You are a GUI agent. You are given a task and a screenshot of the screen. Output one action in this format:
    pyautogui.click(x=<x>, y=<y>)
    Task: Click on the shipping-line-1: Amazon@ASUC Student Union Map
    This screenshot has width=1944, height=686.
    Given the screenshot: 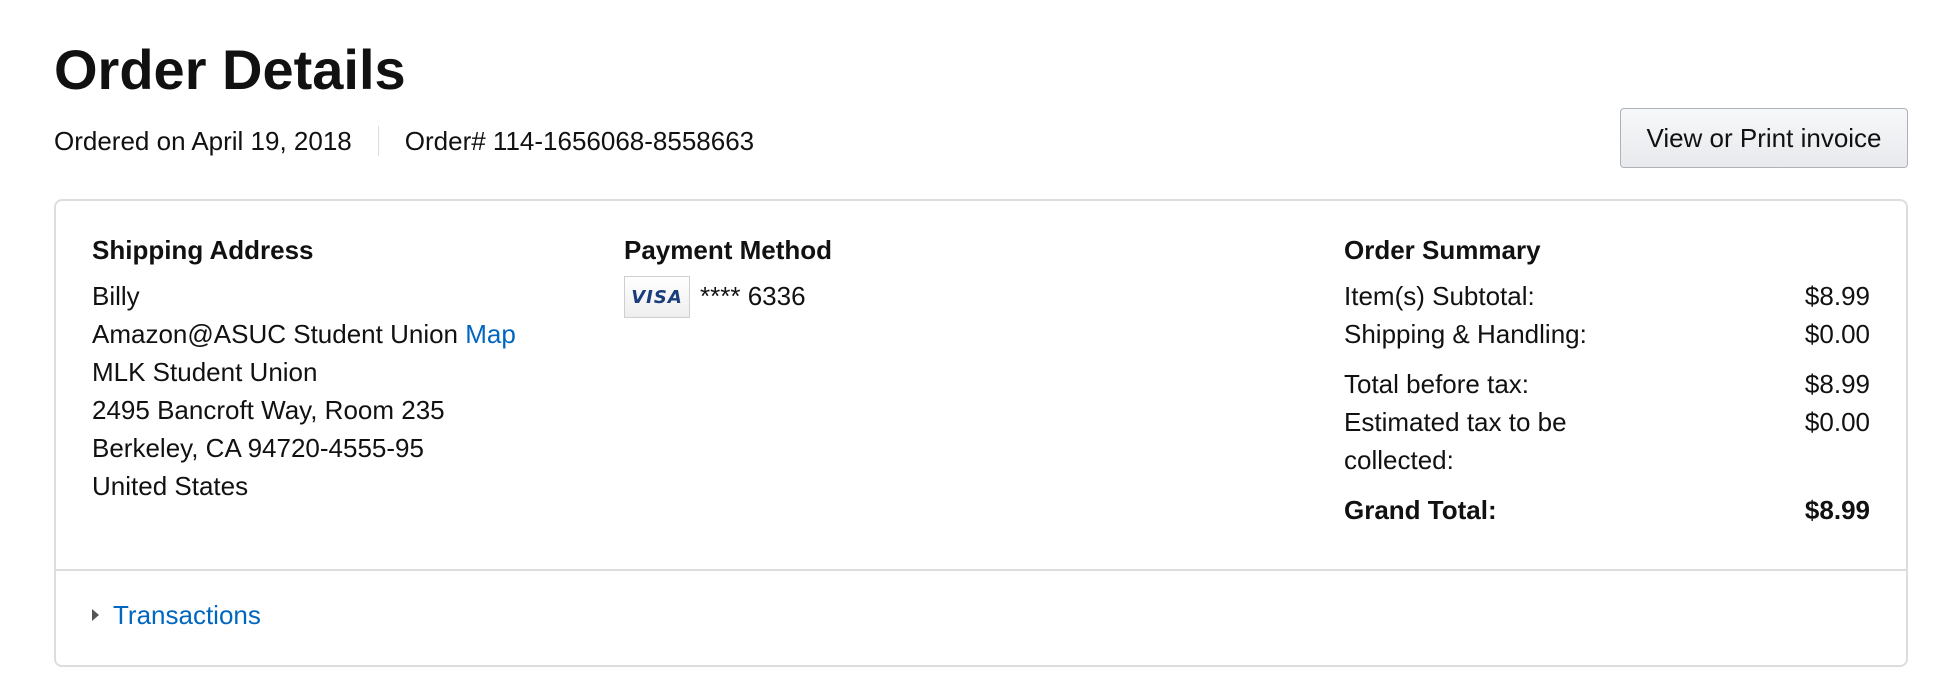 What is the action you would take?
    pyautogui.click(x=304, y=334)
    